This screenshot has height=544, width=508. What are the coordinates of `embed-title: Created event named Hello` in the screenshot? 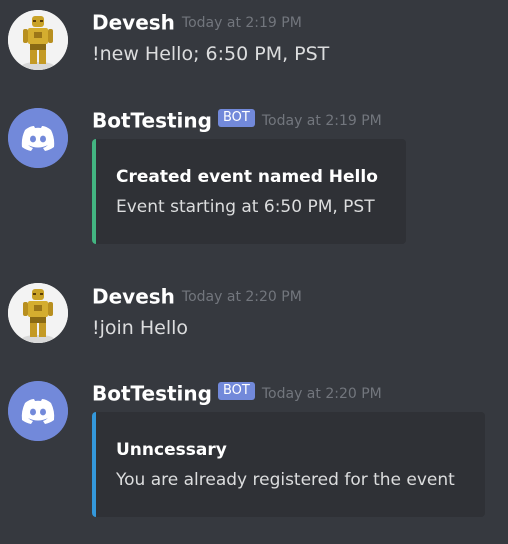 It's located at (247, 177).